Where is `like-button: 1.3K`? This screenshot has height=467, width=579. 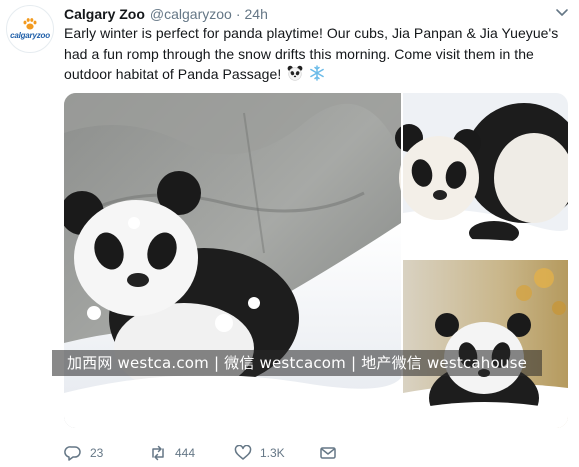 like-button: 1.3K is located at coordinates (276, 453).